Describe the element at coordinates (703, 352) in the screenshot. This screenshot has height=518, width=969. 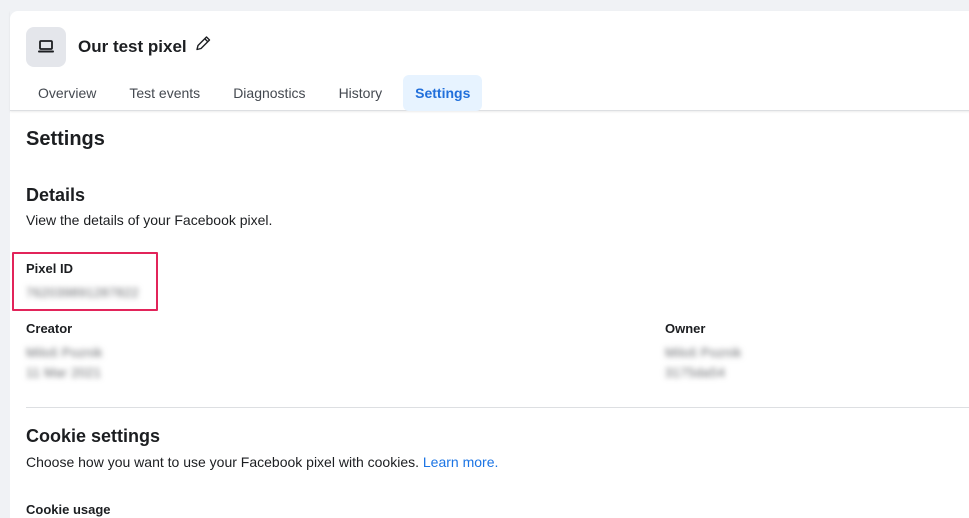
I see `owner-name: Miloš Poznik` at that location.